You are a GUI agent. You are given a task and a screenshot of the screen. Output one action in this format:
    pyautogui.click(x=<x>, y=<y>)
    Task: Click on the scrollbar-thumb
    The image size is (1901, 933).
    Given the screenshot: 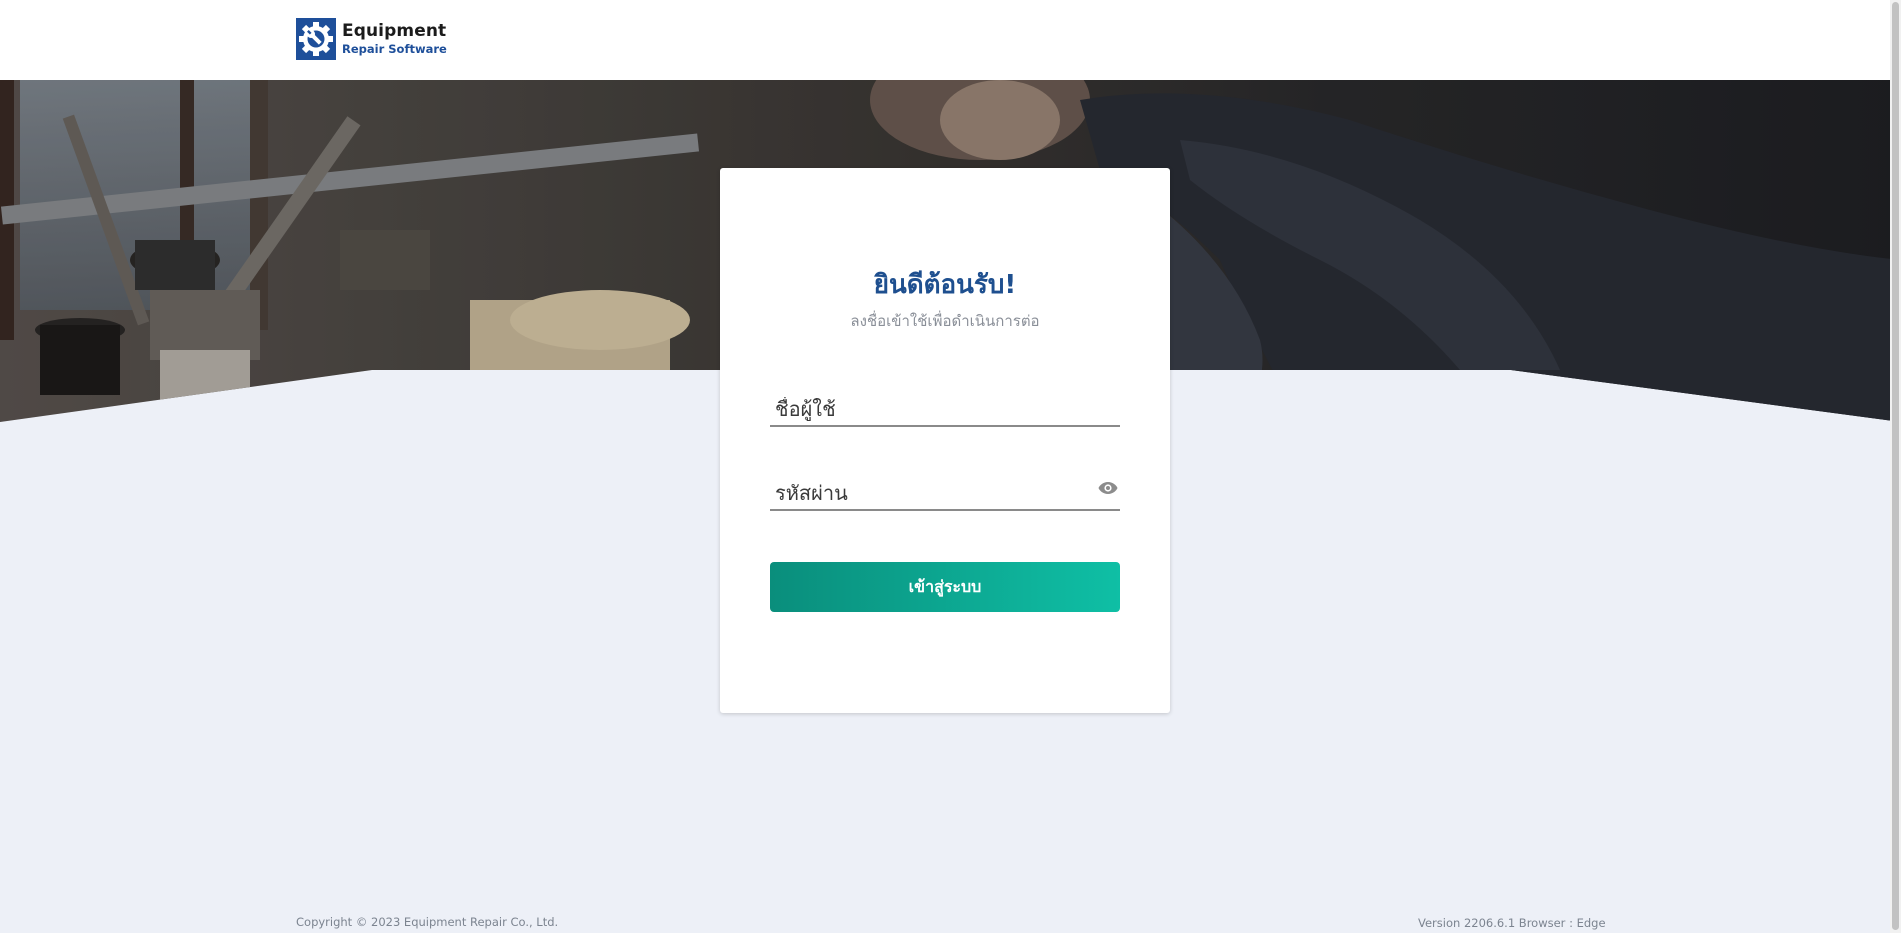 What is the action you would take?
    pyautogui.click(x=1895, y=466)
    